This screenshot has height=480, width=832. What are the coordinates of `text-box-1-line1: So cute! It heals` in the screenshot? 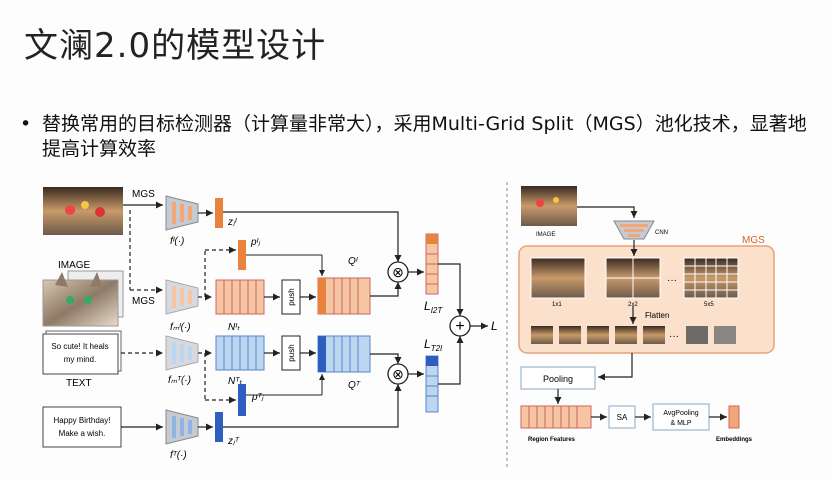 It's located at (79, 346).